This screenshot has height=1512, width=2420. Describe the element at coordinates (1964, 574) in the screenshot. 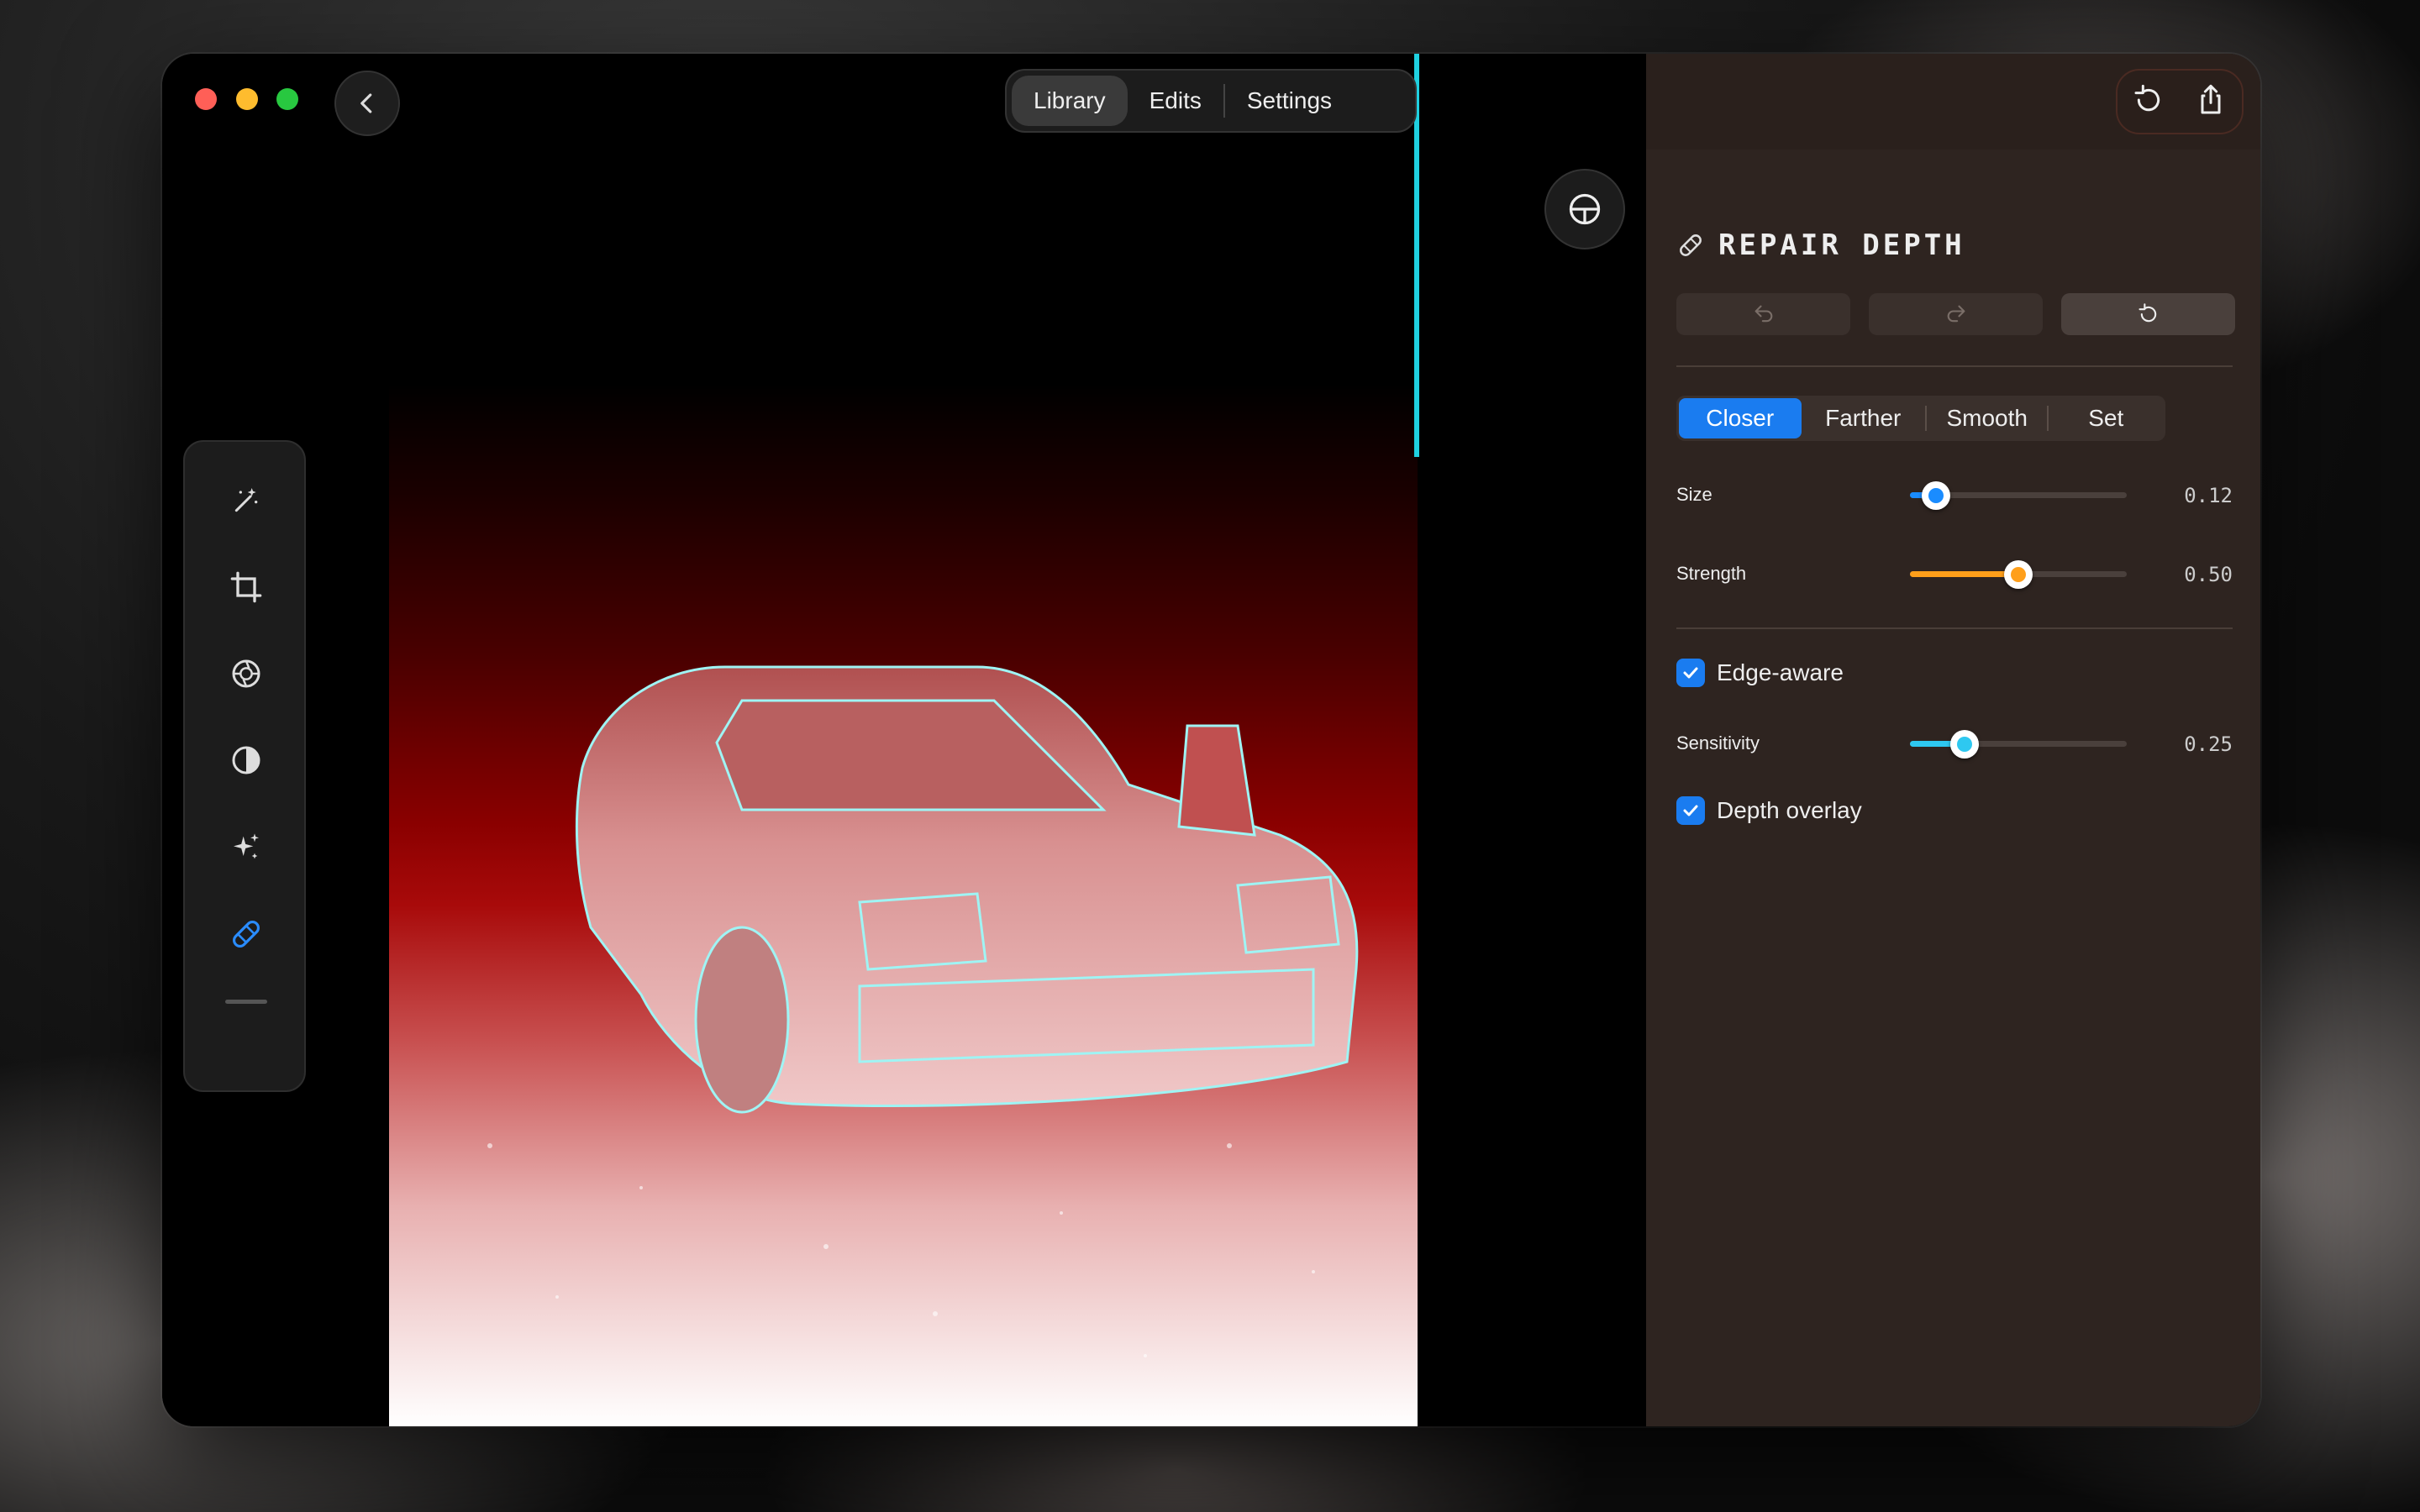

I see `strength-slider-fill` at that location.